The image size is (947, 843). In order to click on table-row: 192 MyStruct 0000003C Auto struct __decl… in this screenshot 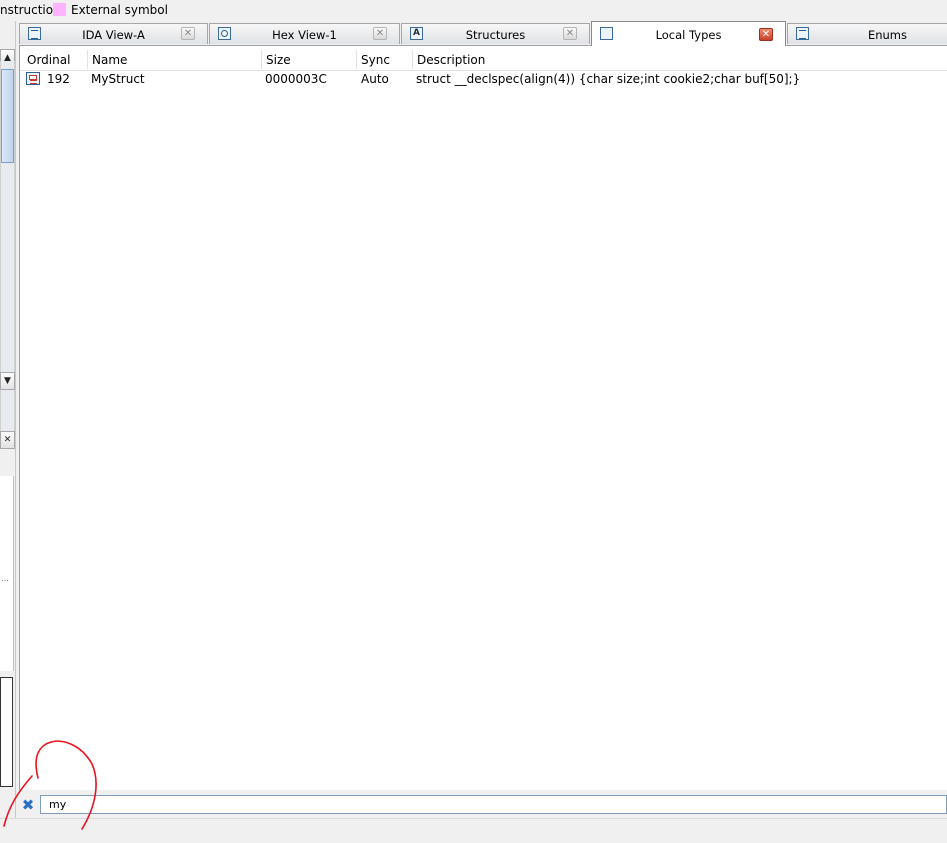, I will do `click(483, 79)`.